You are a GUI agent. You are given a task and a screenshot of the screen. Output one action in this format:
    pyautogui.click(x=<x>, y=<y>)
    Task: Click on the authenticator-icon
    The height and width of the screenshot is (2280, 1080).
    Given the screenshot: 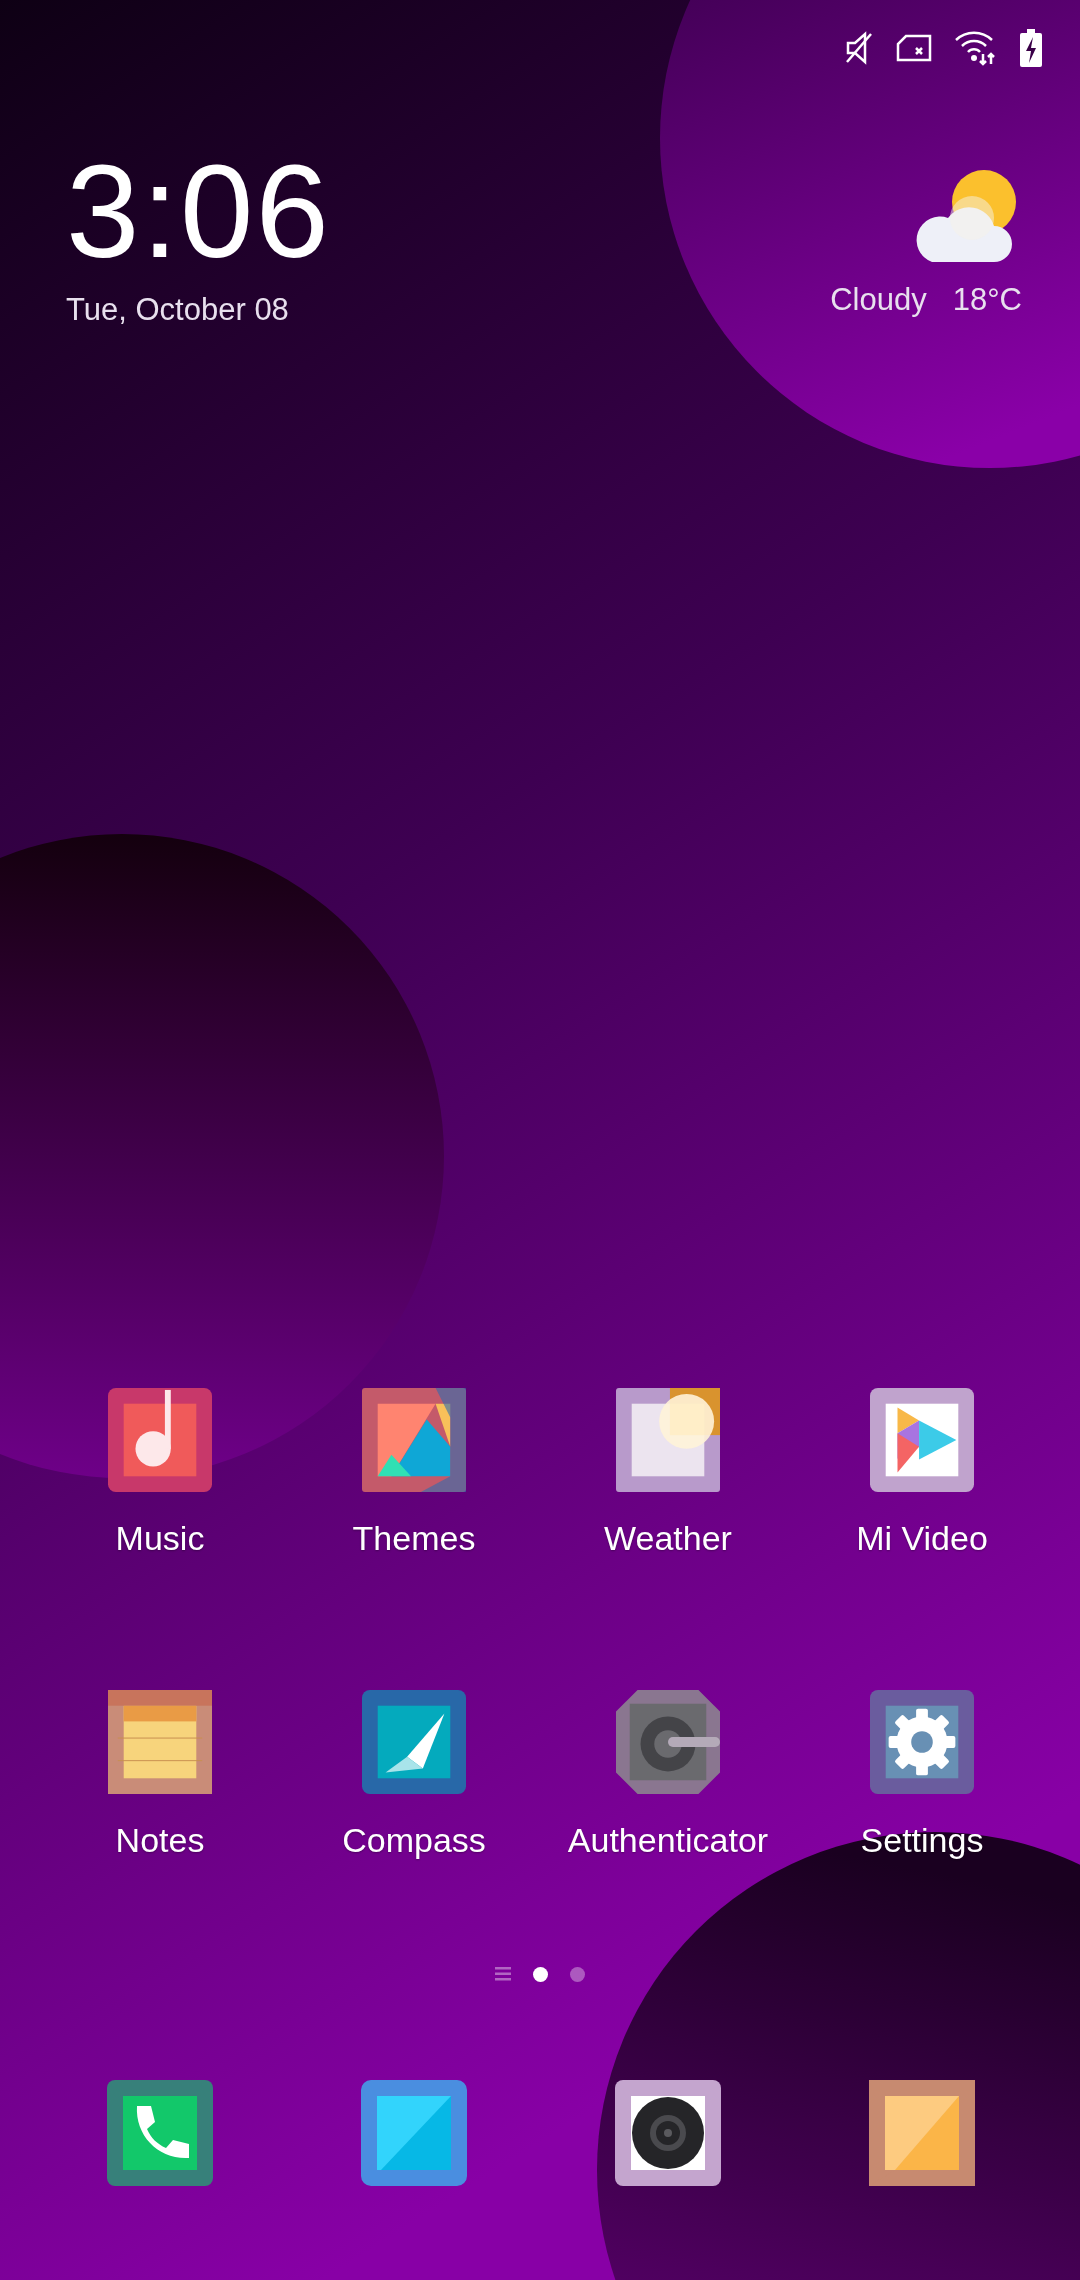 What is the action you would take?
    pyautogui.click(x=668, y=1742)
    